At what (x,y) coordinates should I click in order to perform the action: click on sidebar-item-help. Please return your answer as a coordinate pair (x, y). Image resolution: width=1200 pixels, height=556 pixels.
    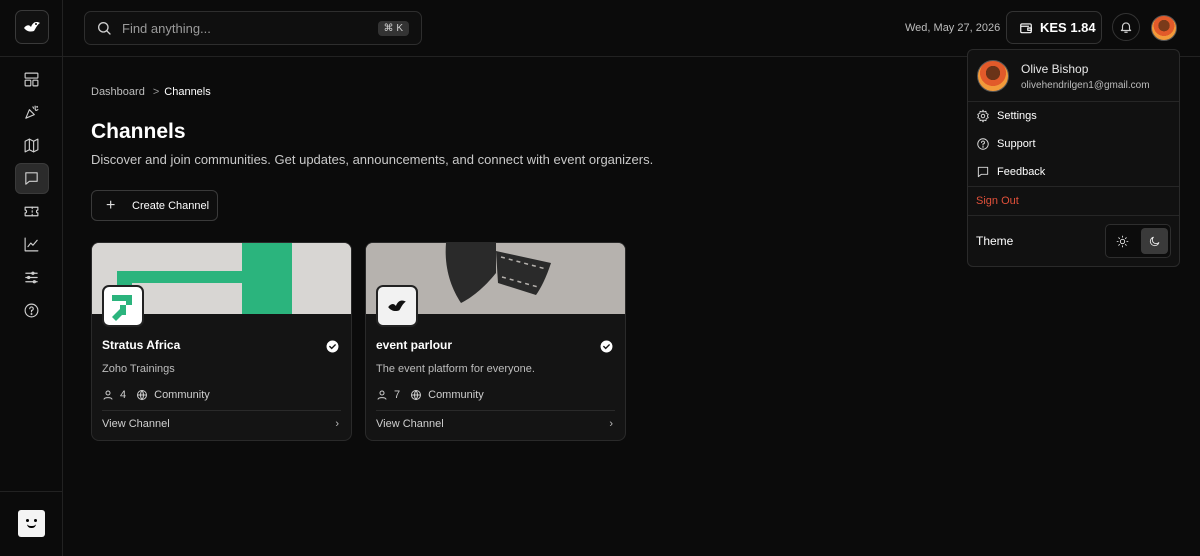
    Looking at the image, I should click on (32, 310).